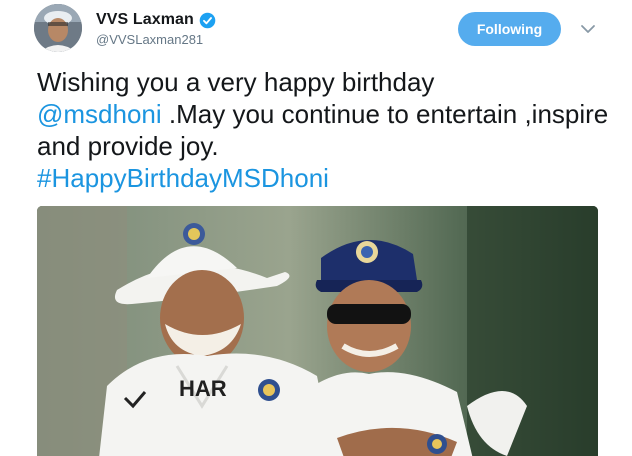 The width and height of the screenshot is (632, 456). Describe the element at coordinates (324, 30) in the screenshot. I see `tweet-header: VVS Laxman @VVSLaxman281 Following` at that location.